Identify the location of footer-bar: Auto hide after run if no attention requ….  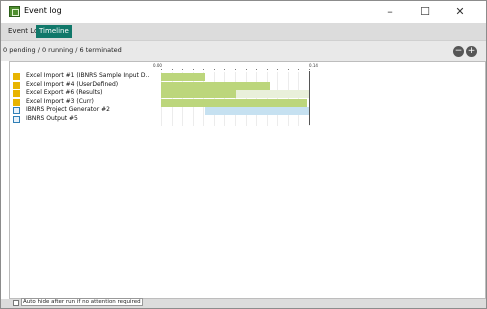
(243, 303).